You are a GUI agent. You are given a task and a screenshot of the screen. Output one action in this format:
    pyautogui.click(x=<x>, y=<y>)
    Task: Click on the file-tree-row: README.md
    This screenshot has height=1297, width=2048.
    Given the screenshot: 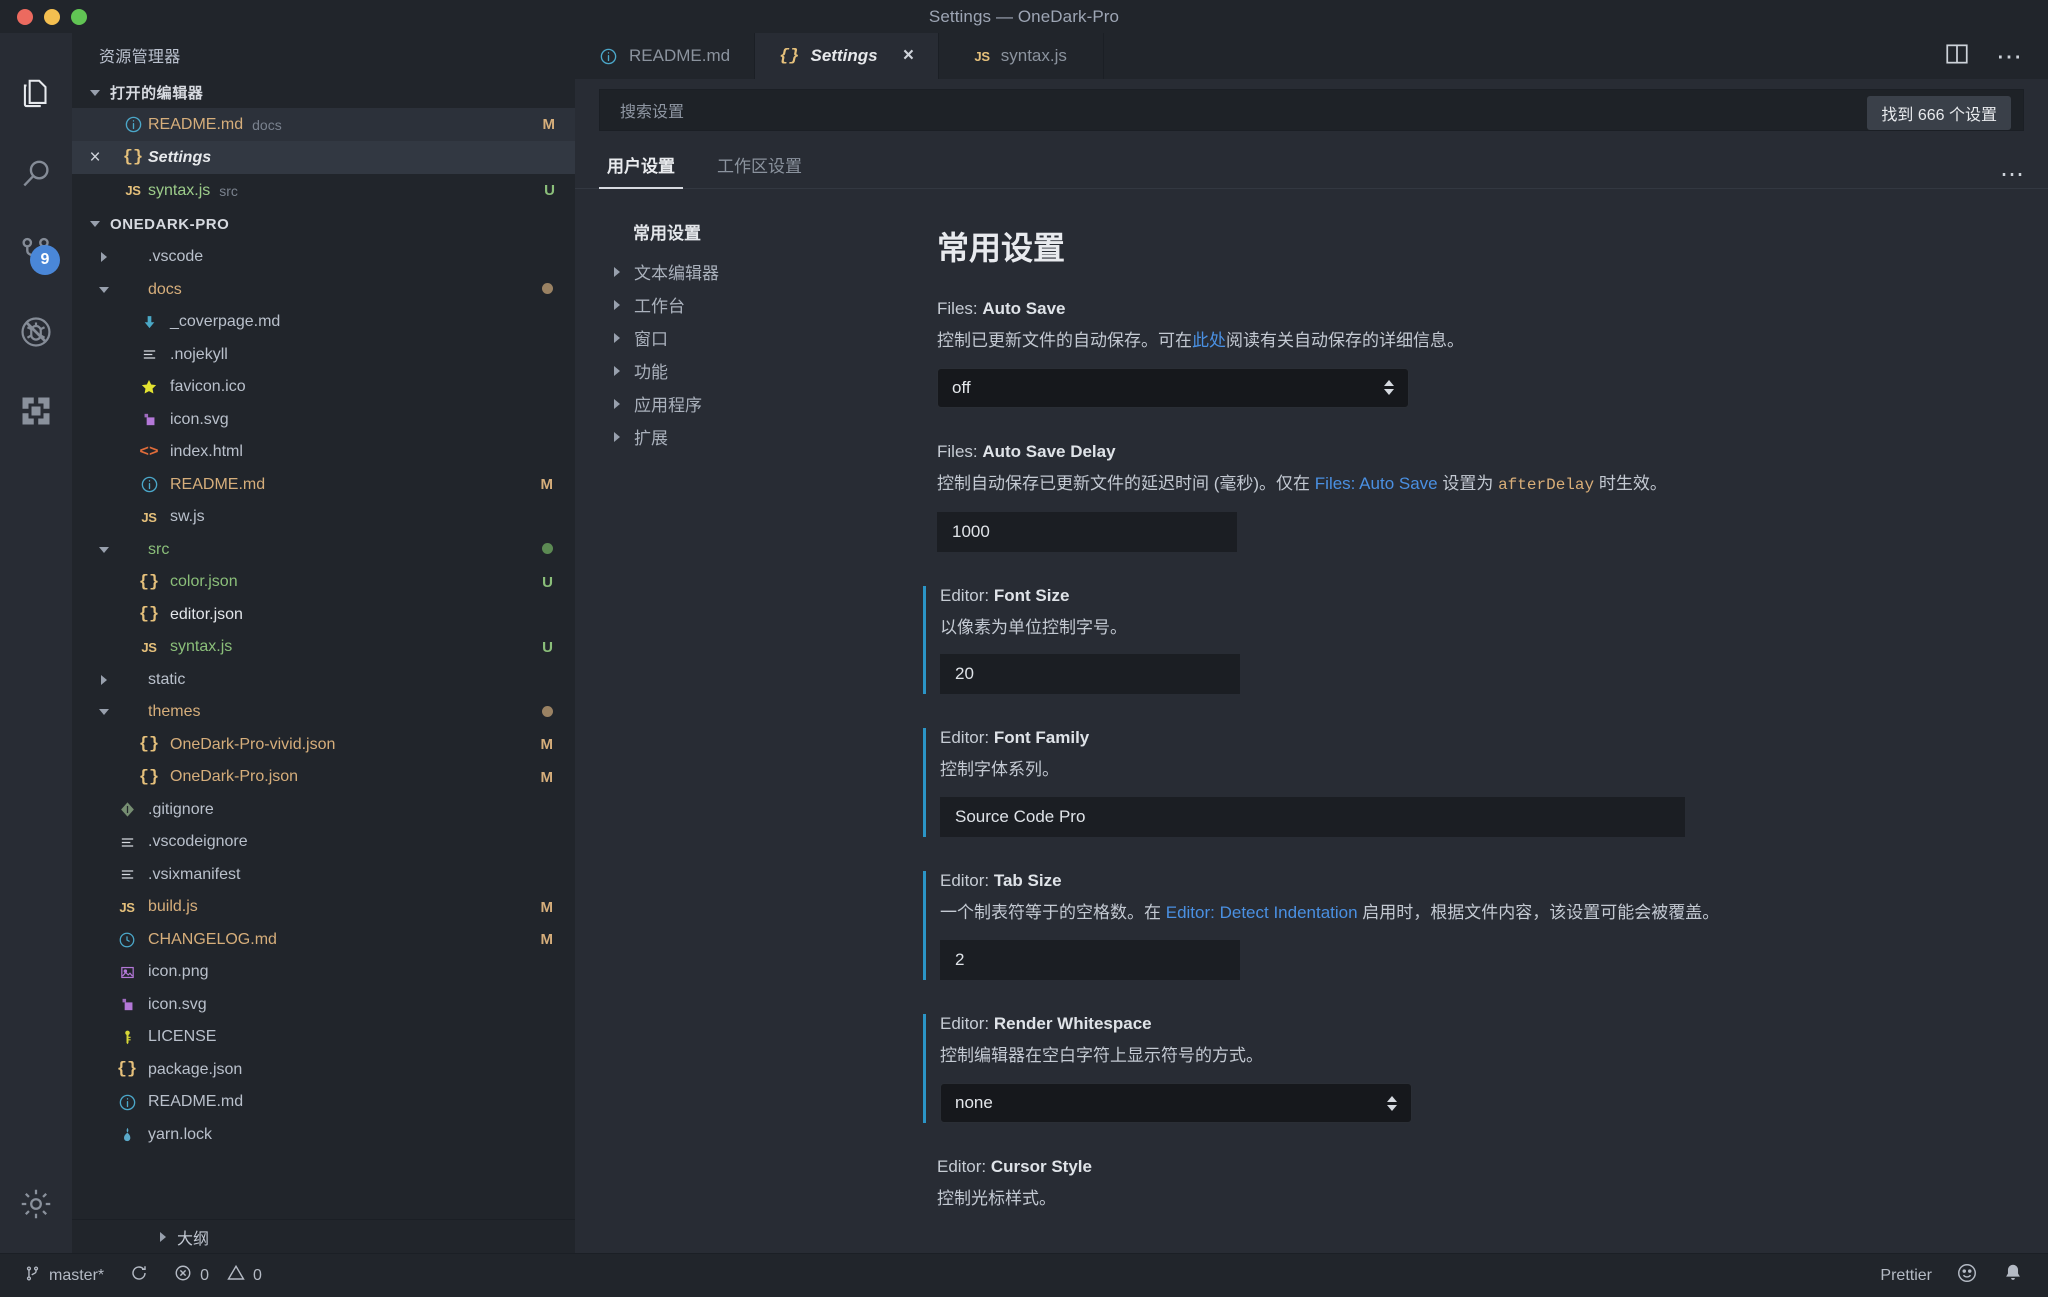 What is the action you would take?
    pyautogui.click(x=323, y=1102)
    